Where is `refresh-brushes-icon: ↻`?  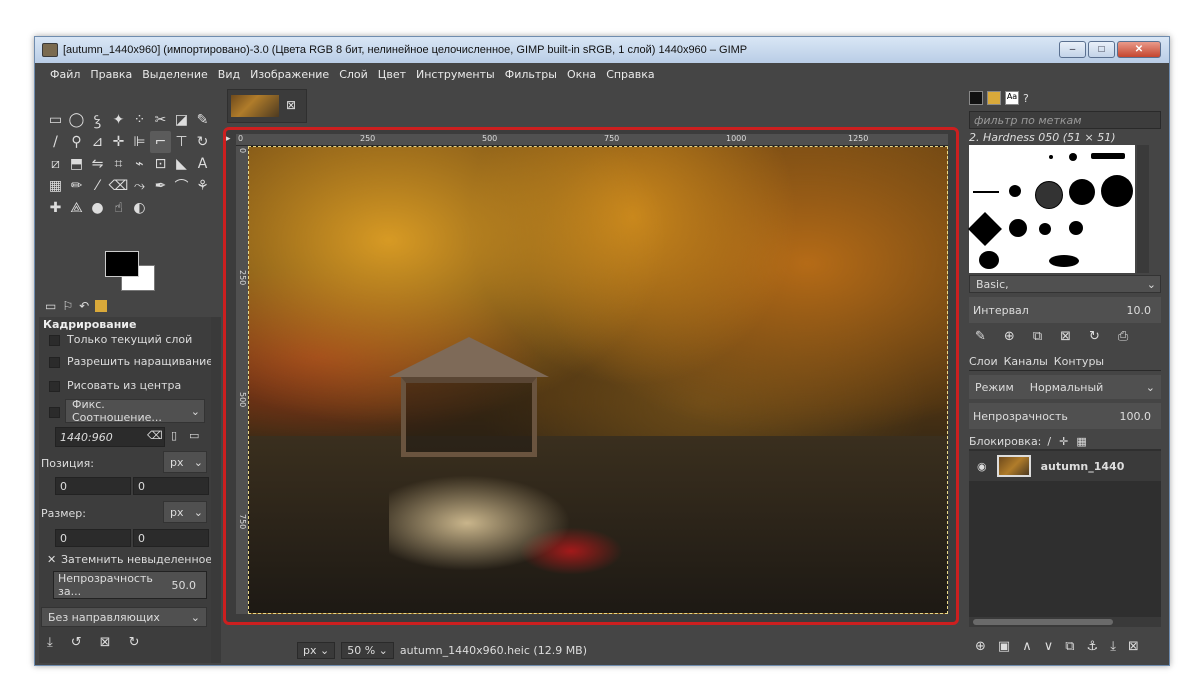 refresh-brushes-icon: ↻ is located at coordinates (1094, 336).